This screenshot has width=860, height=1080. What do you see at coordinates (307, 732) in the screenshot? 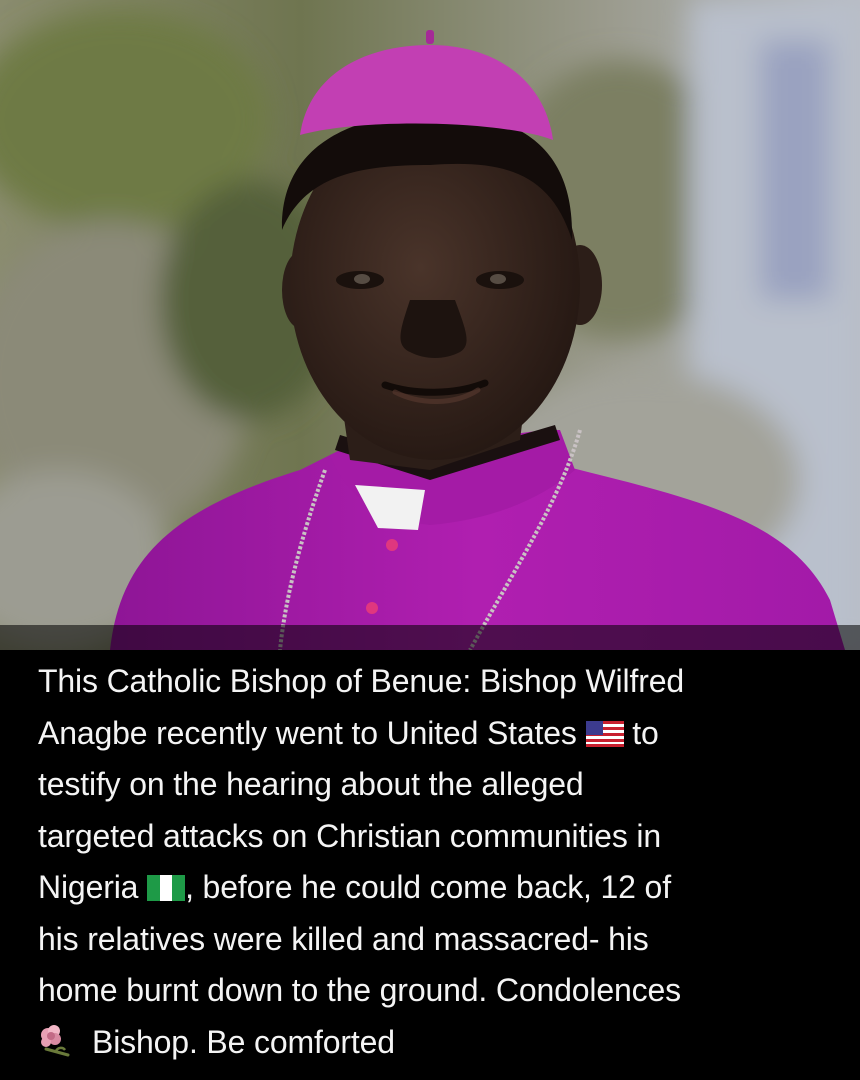
I see `caption-text: Anagbe recently went to United States` at bounding box center [307, 732].